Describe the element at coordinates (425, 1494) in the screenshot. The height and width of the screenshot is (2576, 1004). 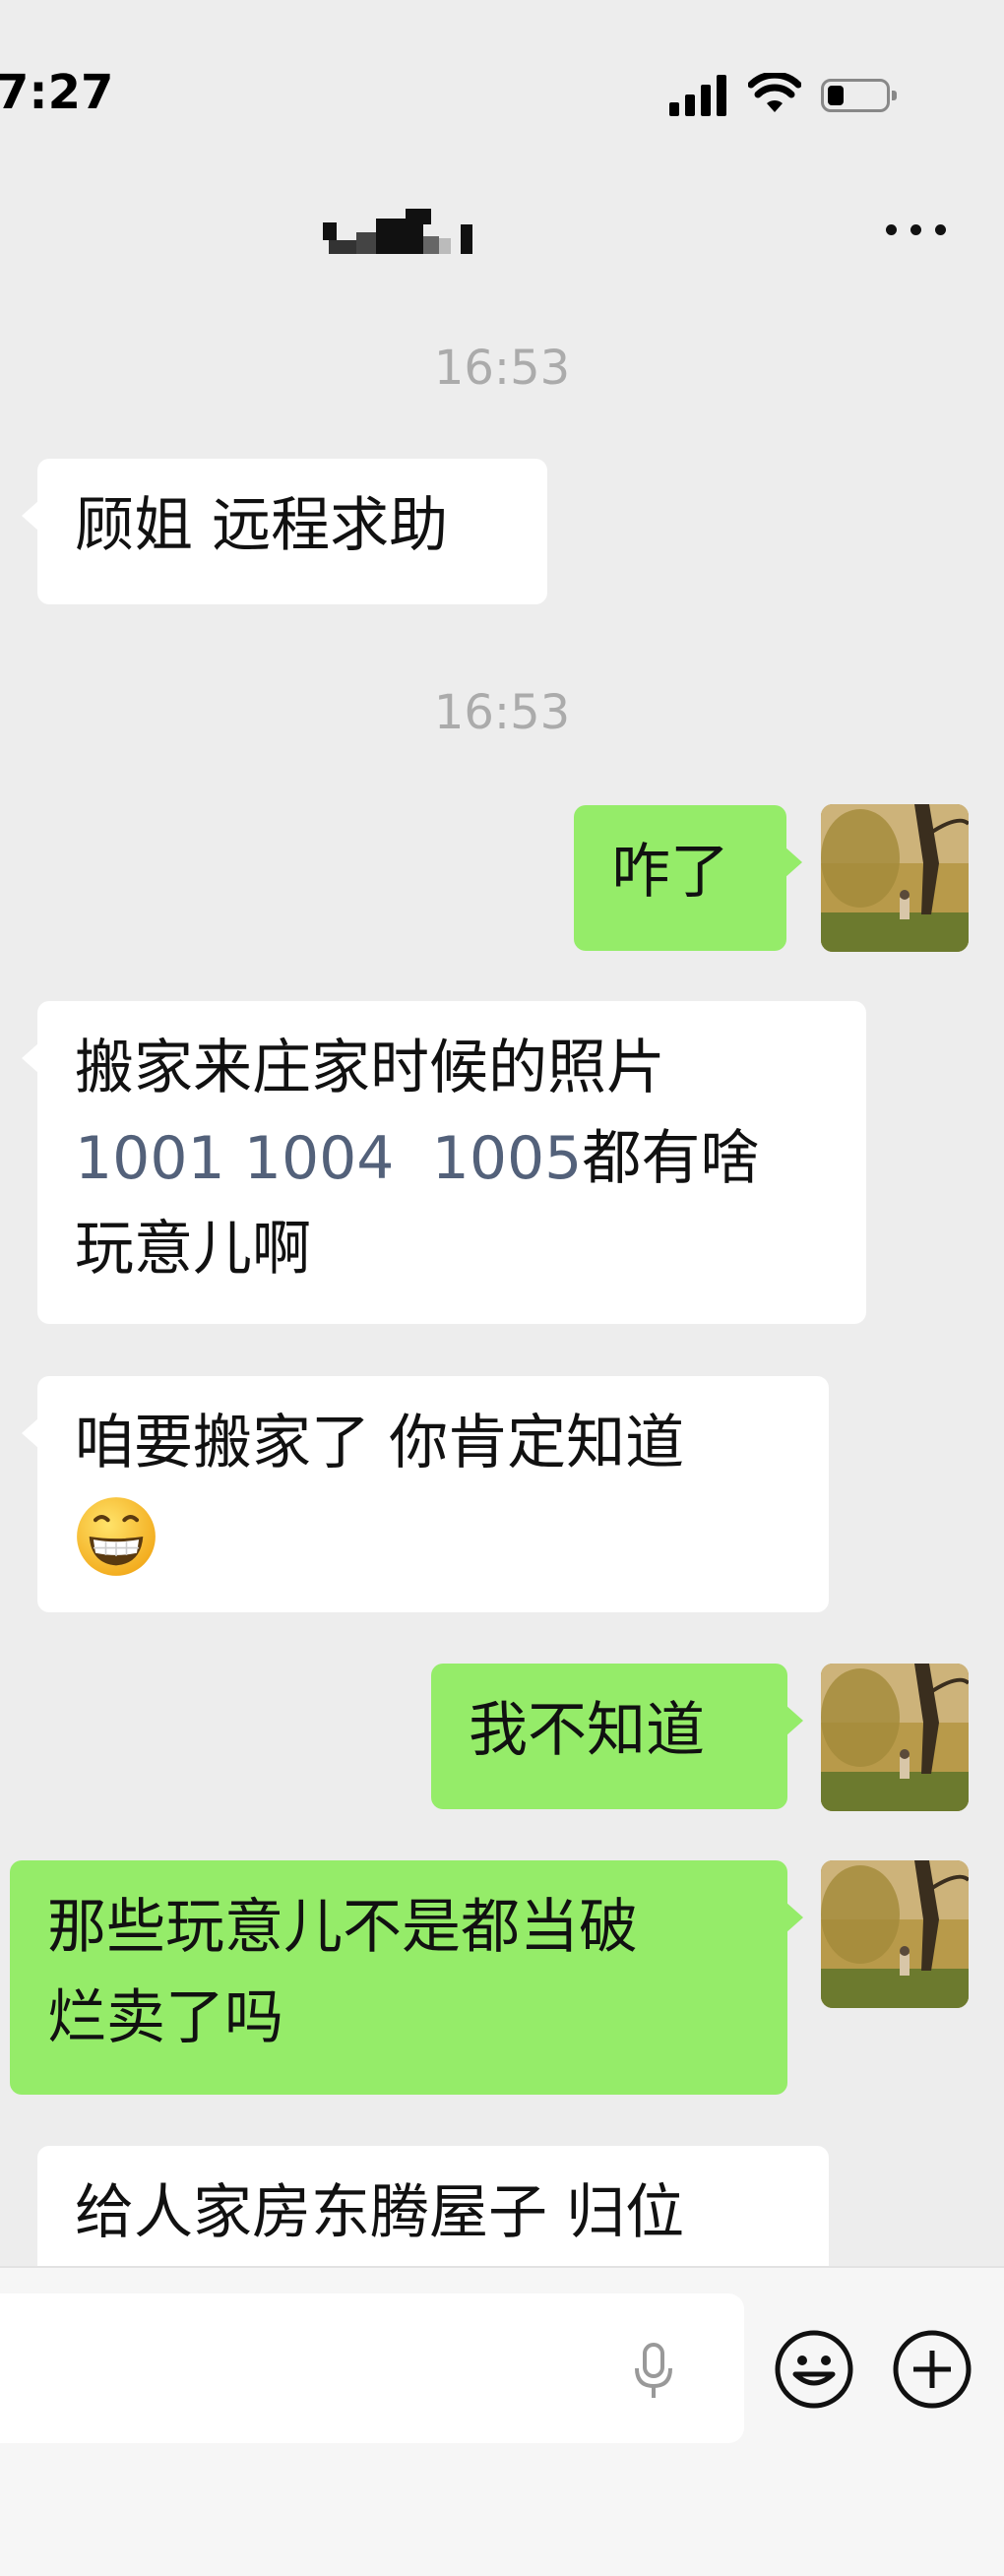
I see `incoming-message: 咱要搬家了 你肯定知道` at that location.